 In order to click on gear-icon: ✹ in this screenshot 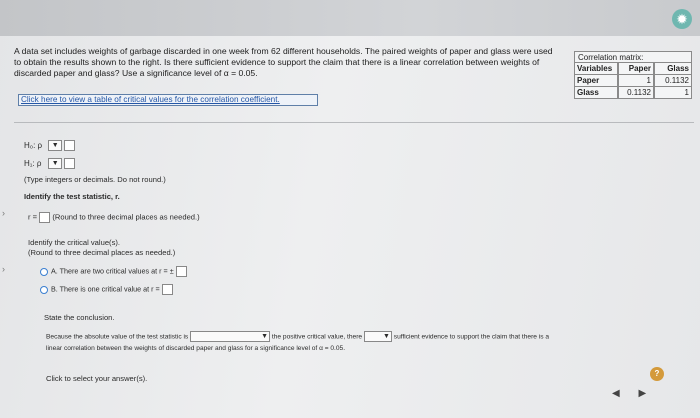, I will do `click(682, 19)`.